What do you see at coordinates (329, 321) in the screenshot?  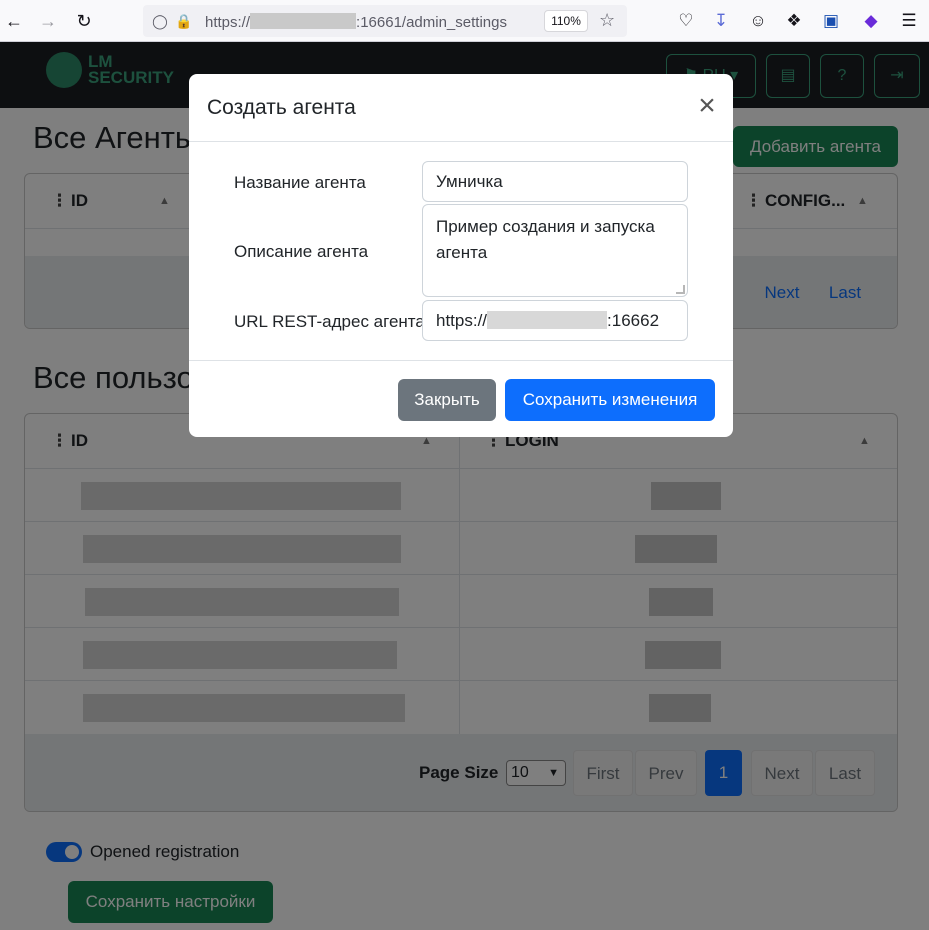 I see `agent-url-label: URL REST-адрес агента` at bounding box center [329, 321].